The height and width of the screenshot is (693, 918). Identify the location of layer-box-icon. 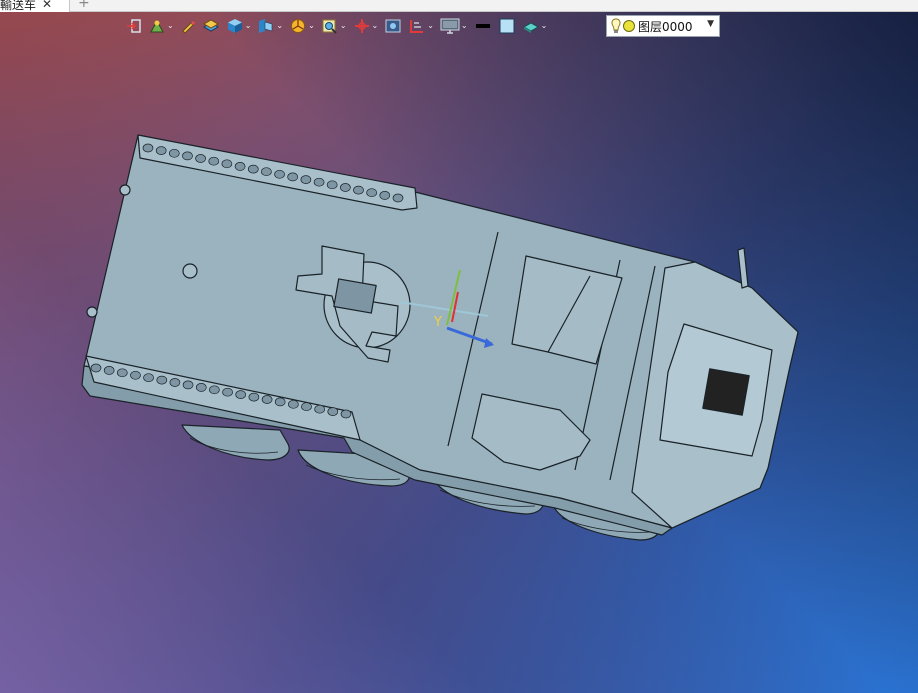
(210, 25).